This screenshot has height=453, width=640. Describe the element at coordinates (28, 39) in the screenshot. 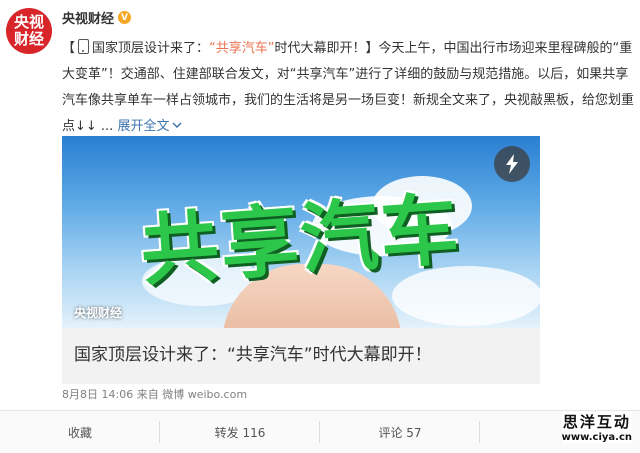

I see `avatar-text-line2: 财经` at that location.